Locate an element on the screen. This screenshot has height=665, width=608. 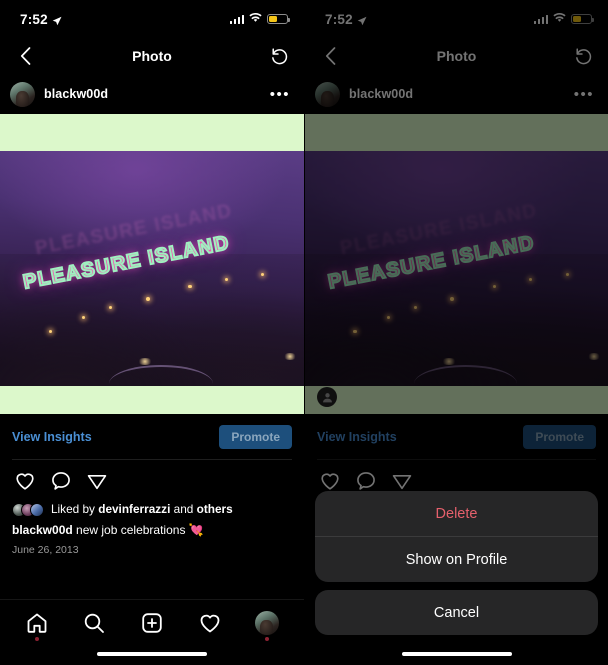
tab-search is located at coordinates (94, 623).